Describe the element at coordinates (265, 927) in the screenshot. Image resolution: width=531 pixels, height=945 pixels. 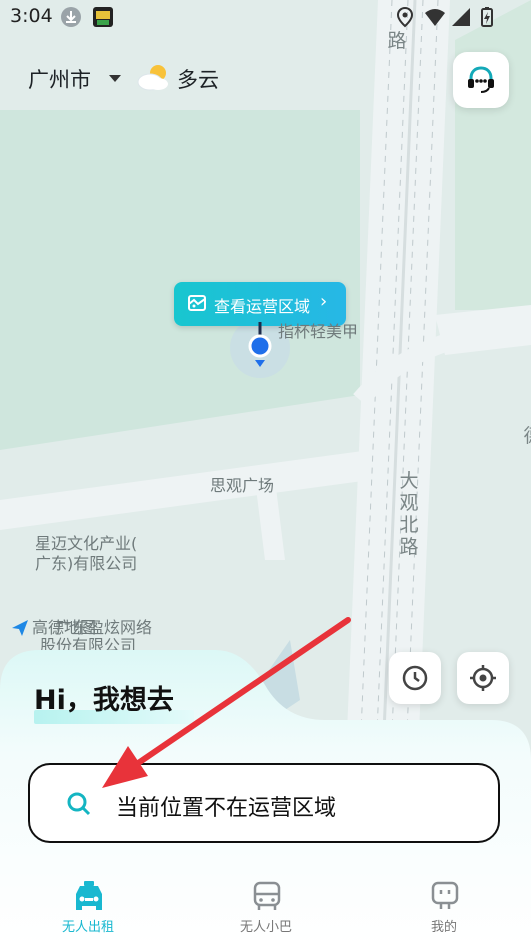
I see `tab-robobus-label: 无人小巴` at that location.